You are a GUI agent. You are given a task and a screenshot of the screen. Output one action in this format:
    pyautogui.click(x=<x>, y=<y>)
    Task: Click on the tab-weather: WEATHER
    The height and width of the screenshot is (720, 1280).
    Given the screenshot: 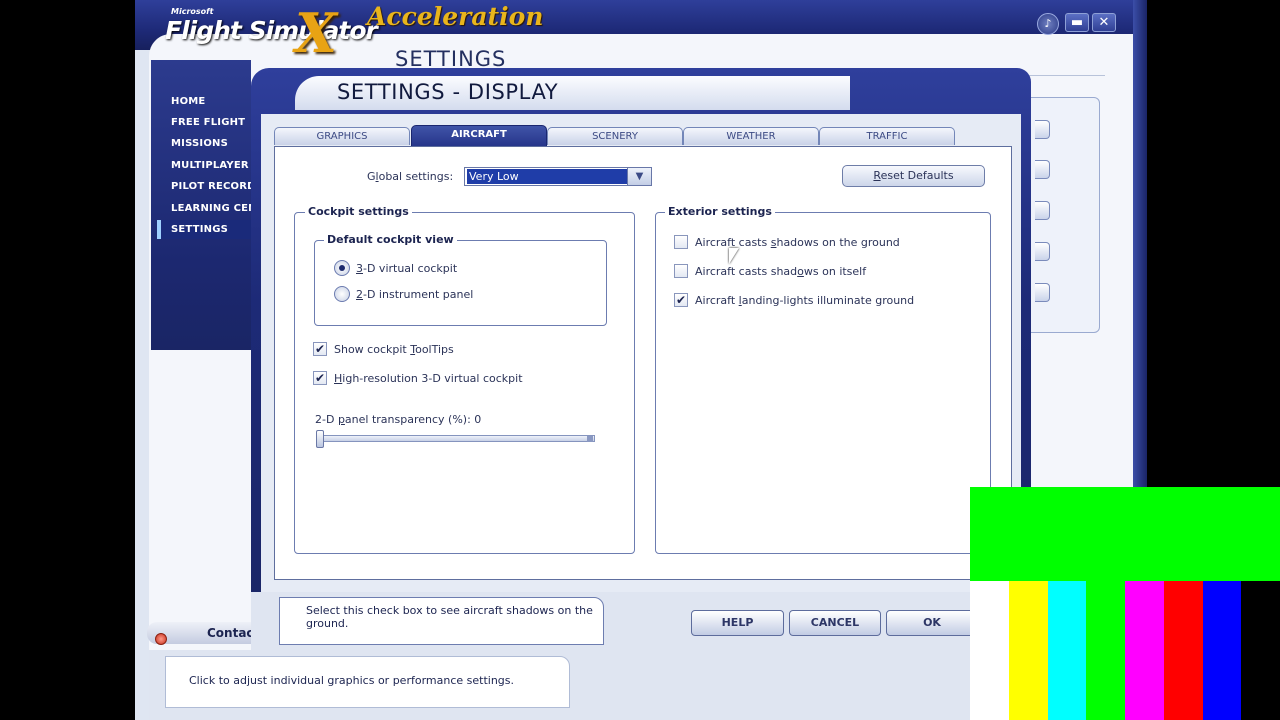 What is the action you would take?
    pyautogui.click(x=751, y=136)
    